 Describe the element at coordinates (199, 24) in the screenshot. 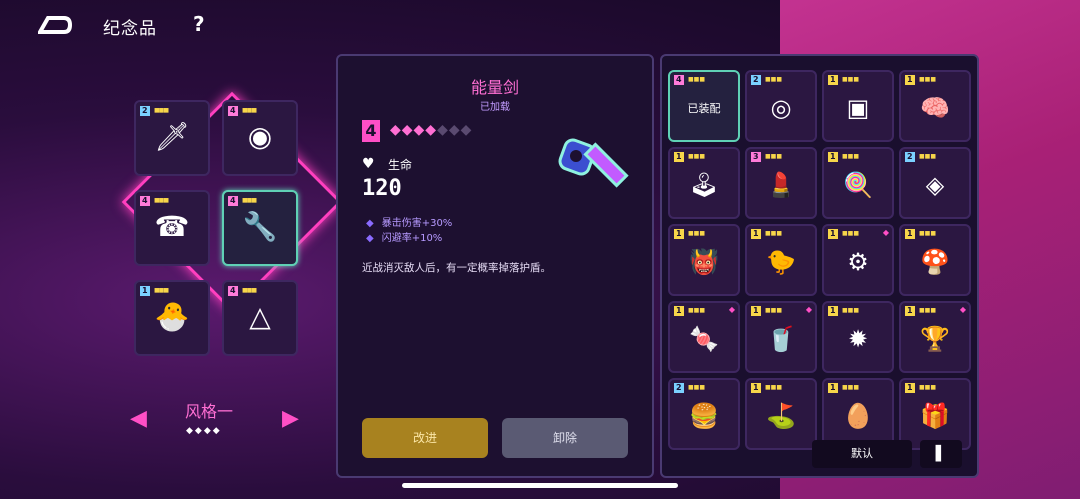

I see `help-button: ?` at that location.